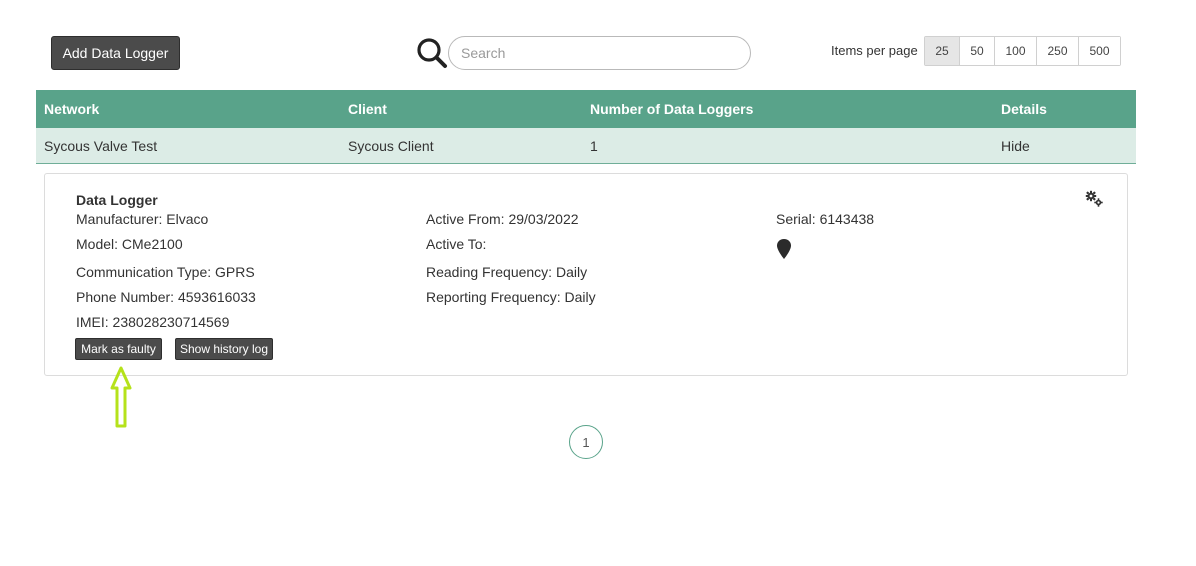 The image size is (1196, 566). What do you see at coordinates (511, 297) in the screenshot?
I see `reporting-frequency-text: Reporting Frequency: Daily` at bounding box center [511, 297].